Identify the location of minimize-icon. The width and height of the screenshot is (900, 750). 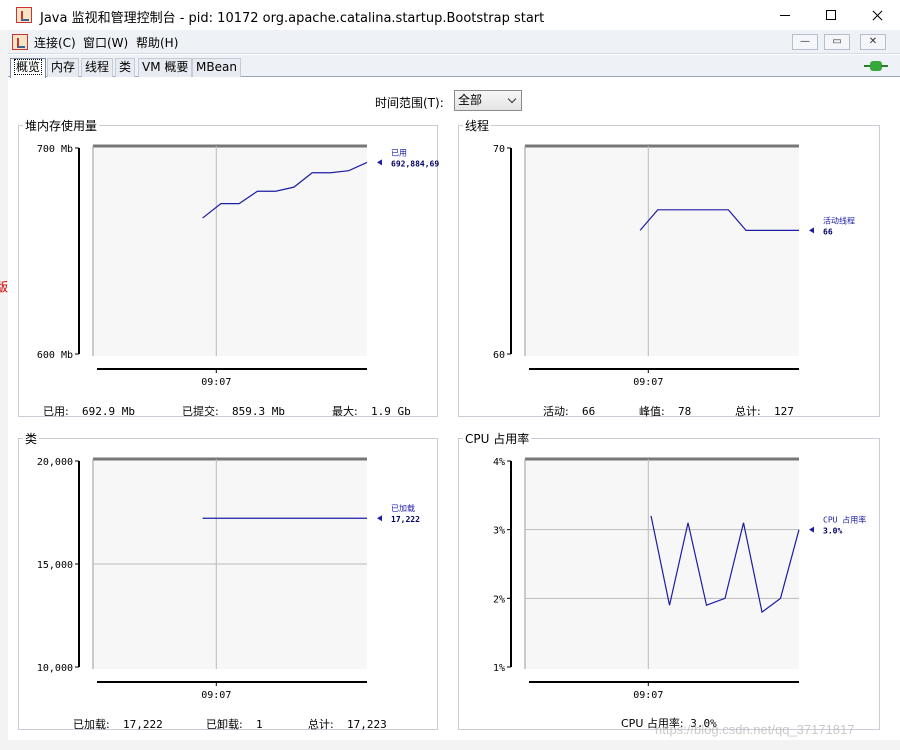
(785, 15).